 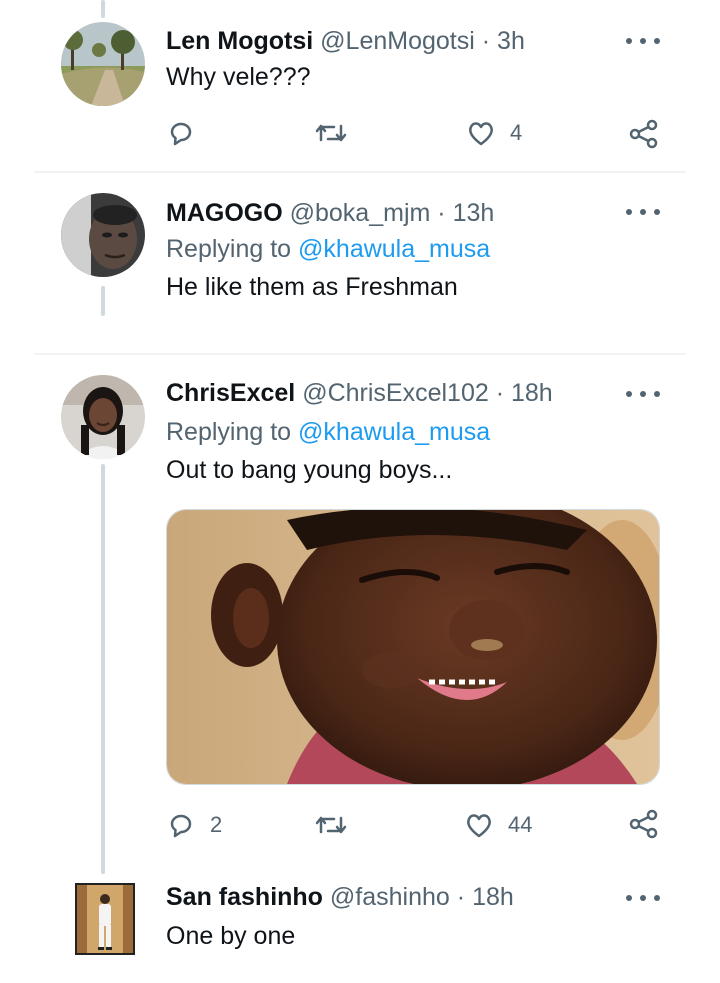 I want to click on user-handle: @LenMogotsi, so click(x=397, y=41).